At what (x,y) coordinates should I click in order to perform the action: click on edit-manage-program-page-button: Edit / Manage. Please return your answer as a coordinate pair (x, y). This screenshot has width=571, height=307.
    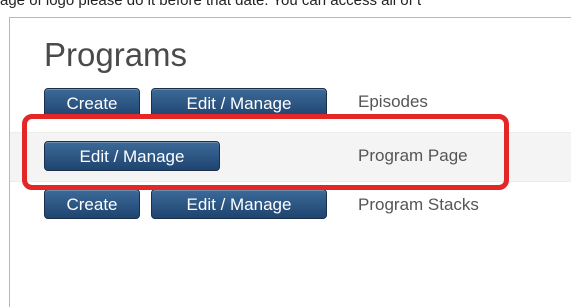
    Looking at the image, I should click on (132, 156).